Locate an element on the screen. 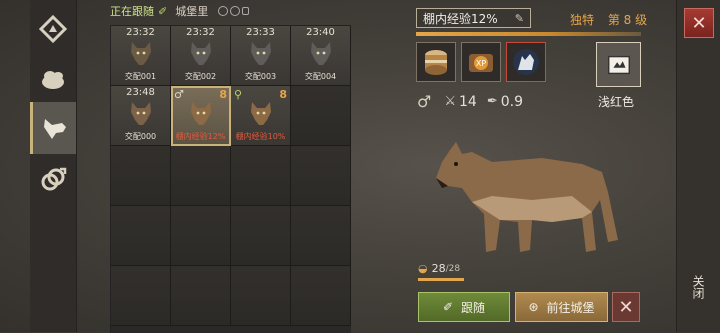 The width and height of the screenshot is (720, 333). grid-slot: 23:40 交配004 is located at coordinates (321, 56).